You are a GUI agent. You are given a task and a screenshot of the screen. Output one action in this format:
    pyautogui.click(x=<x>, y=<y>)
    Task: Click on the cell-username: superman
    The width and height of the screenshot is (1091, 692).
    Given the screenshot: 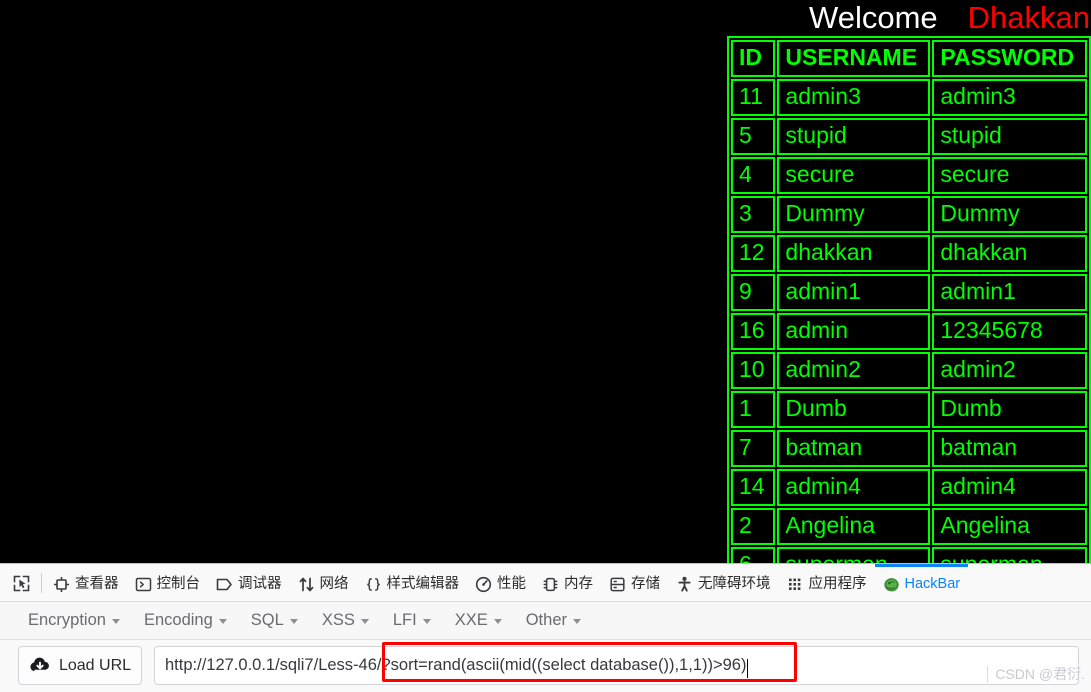 What is the action you would take?
    pyautogui.click(x=854, y=555)
    